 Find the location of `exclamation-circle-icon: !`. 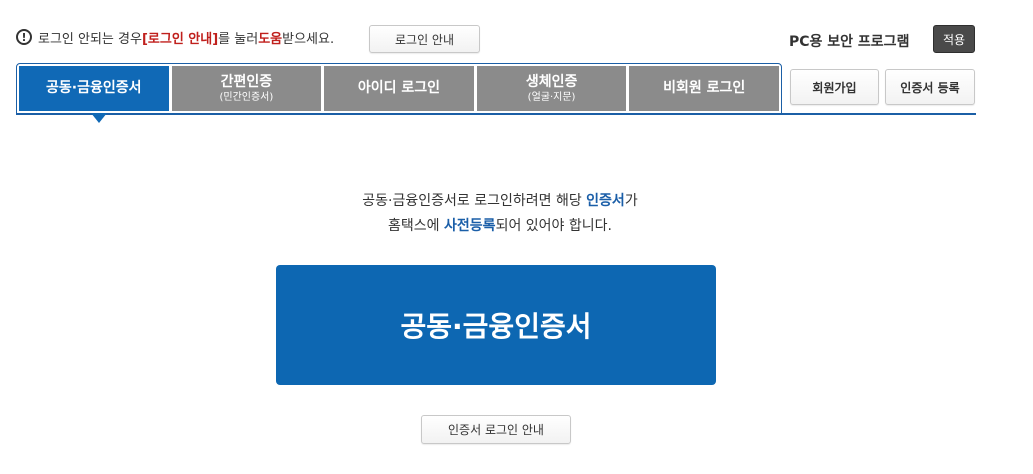

exclamation-circle-icon: ! is located at coordinates (24, 37).